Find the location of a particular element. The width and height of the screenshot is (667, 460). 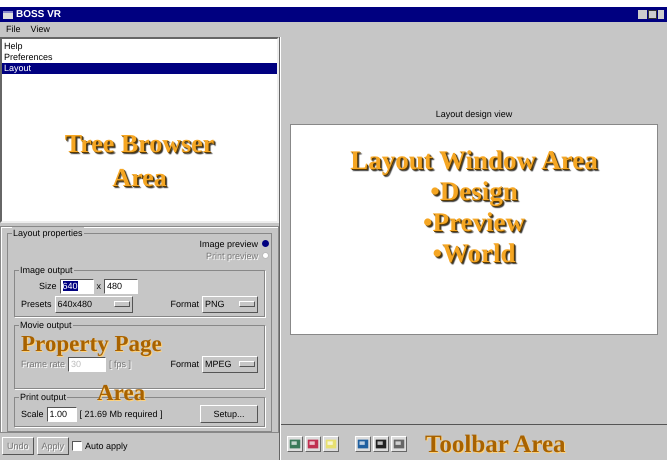

presets-dropdown: 640x480 is located at coordinates (93, 304).